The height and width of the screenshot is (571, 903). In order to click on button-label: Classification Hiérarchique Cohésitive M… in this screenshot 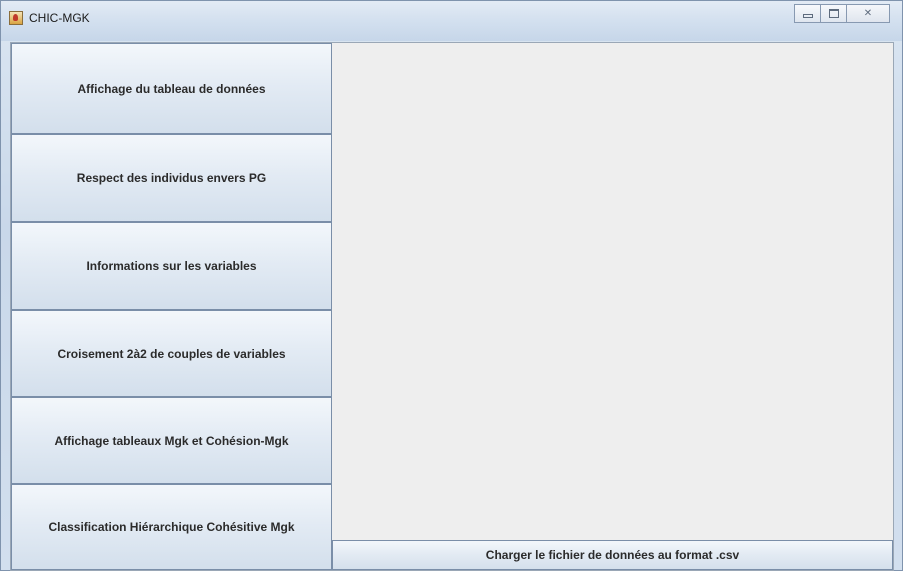, I will do `click(171, 527)`.